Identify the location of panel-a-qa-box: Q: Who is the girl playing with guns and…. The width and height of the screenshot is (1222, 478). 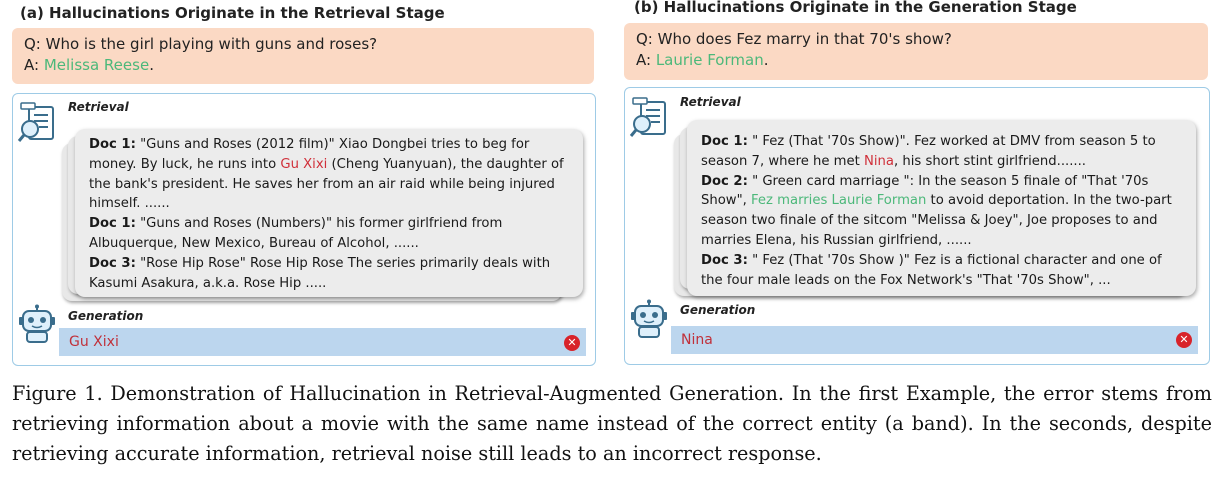
(303, 56).